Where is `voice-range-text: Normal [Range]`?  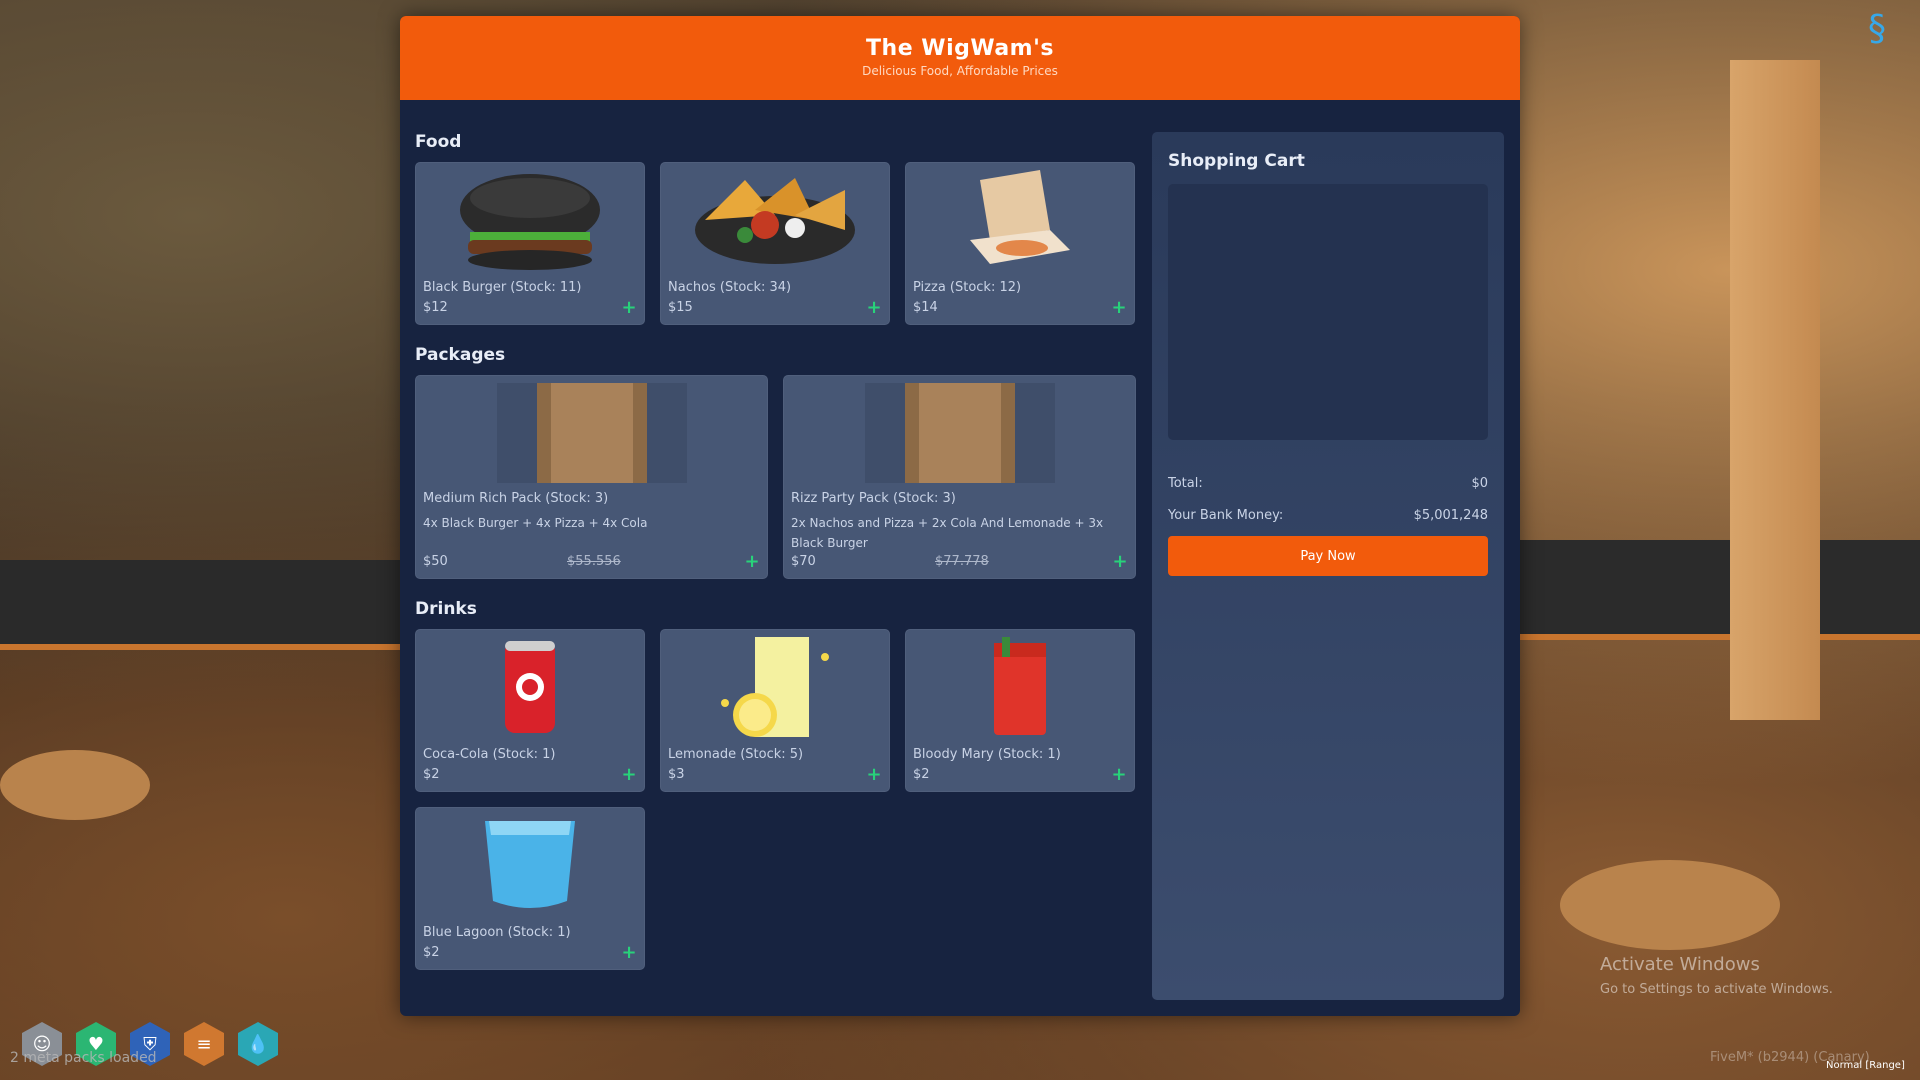
voice-range-text: Normal [Range] is located at coordinates (1865, 1065).